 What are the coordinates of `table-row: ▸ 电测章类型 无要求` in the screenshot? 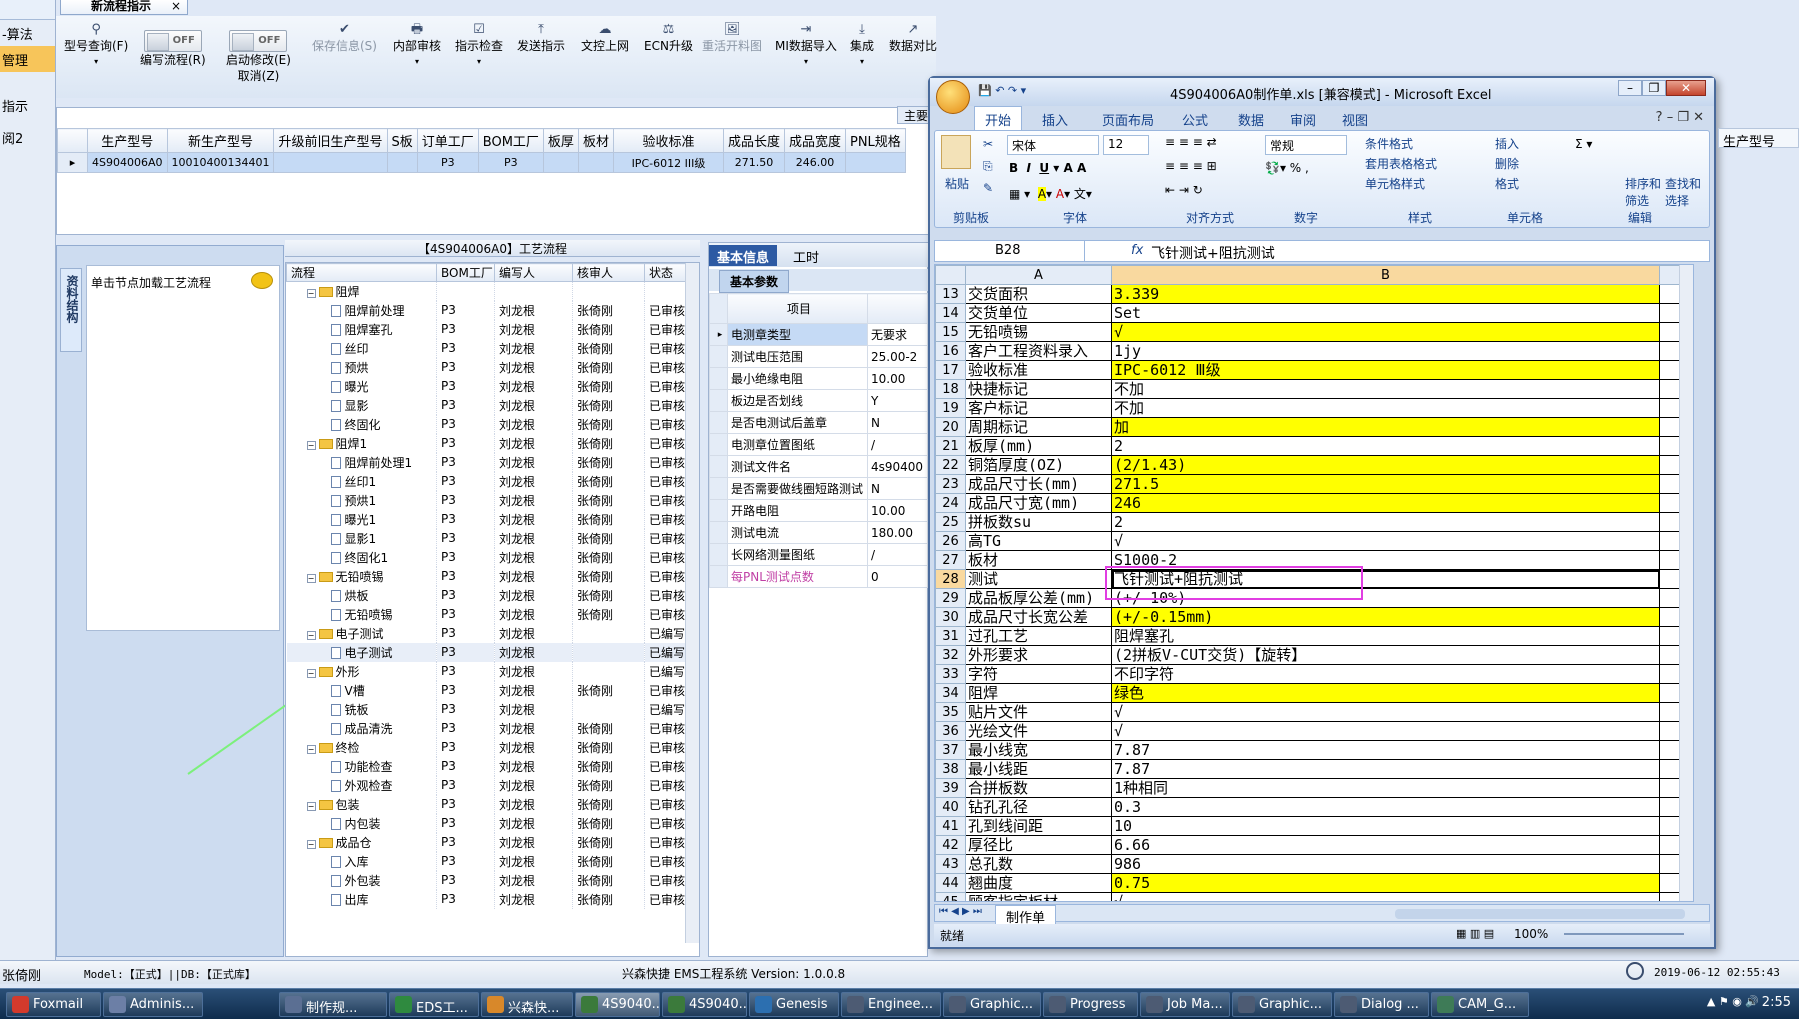 It's located at (818, 334).